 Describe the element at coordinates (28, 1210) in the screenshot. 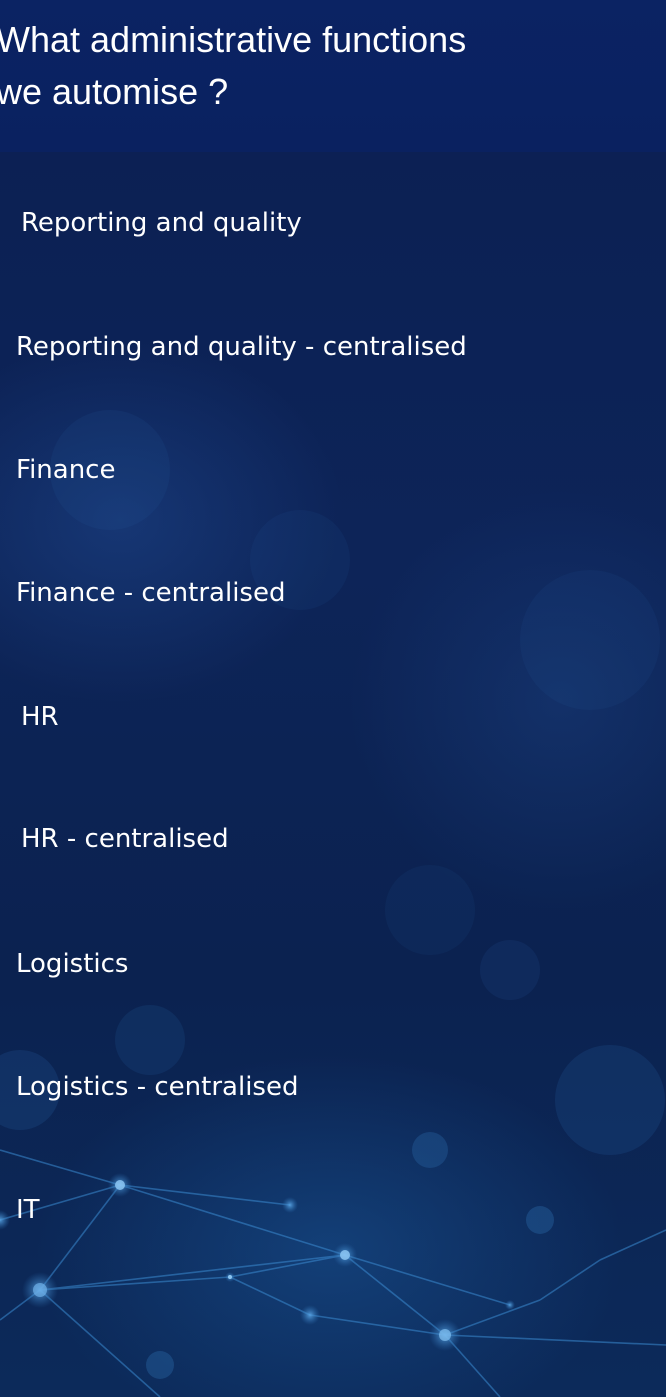

I see `item-it: IT` at that location.